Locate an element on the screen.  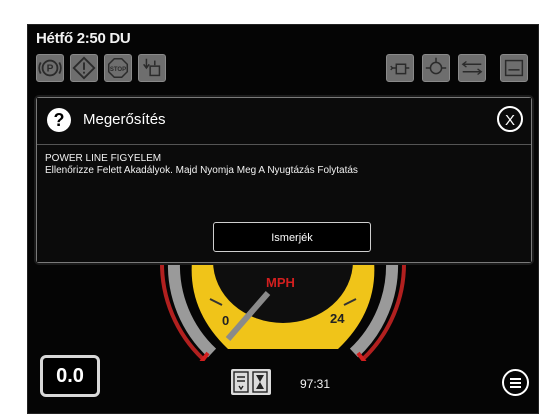
svg-text: STOP is located at coordinates (118, 70).